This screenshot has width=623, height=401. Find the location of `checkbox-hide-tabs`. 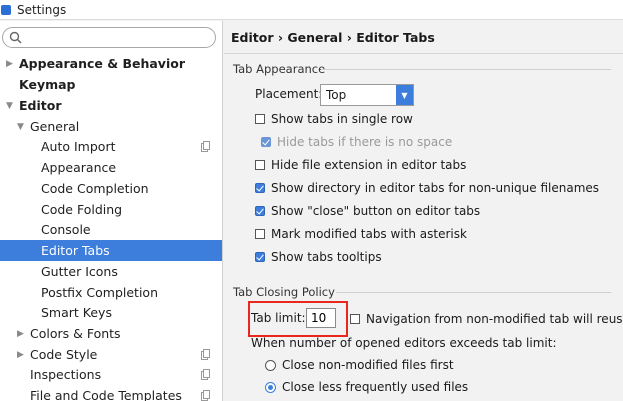

checkbox-hide-tabs is located at coordinates (266, 142).